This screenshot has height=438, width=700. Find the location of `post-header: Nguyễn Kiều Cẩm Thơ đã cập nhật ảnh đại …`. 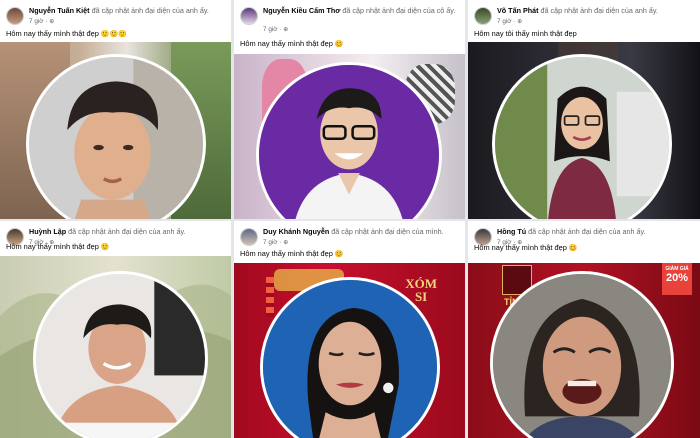

post-header: Nguyễn Kiều Cẩm Thơ đã cập nhật ảnh đại … is located at coordinates (349, 19).